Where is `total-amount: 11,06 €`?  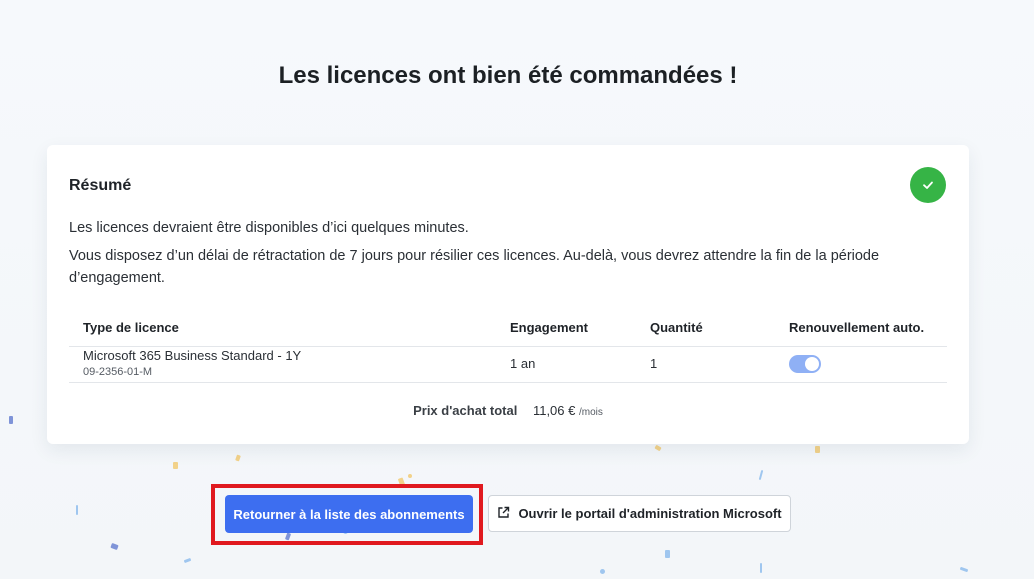 total-amount: 11,06 € is located at coordinates (554, 410).